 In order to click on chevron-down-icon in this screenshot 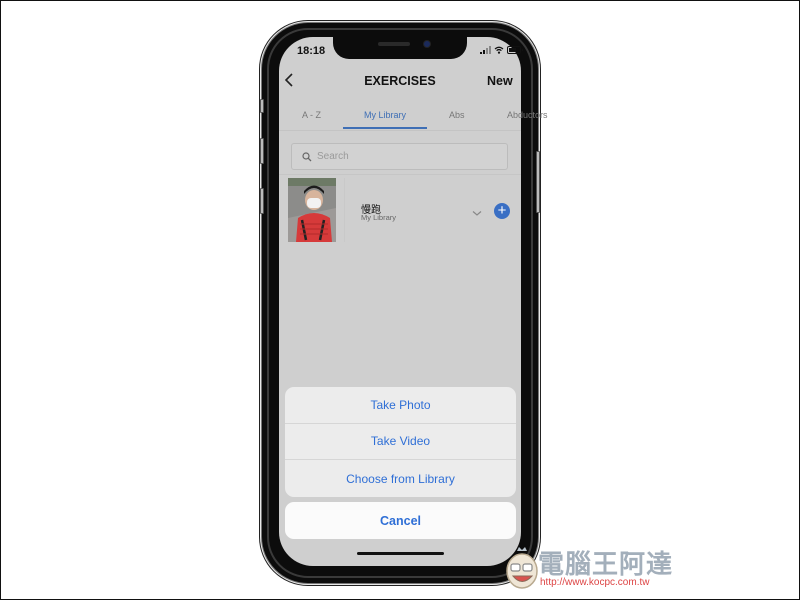, I will do `click(477, 213)`.